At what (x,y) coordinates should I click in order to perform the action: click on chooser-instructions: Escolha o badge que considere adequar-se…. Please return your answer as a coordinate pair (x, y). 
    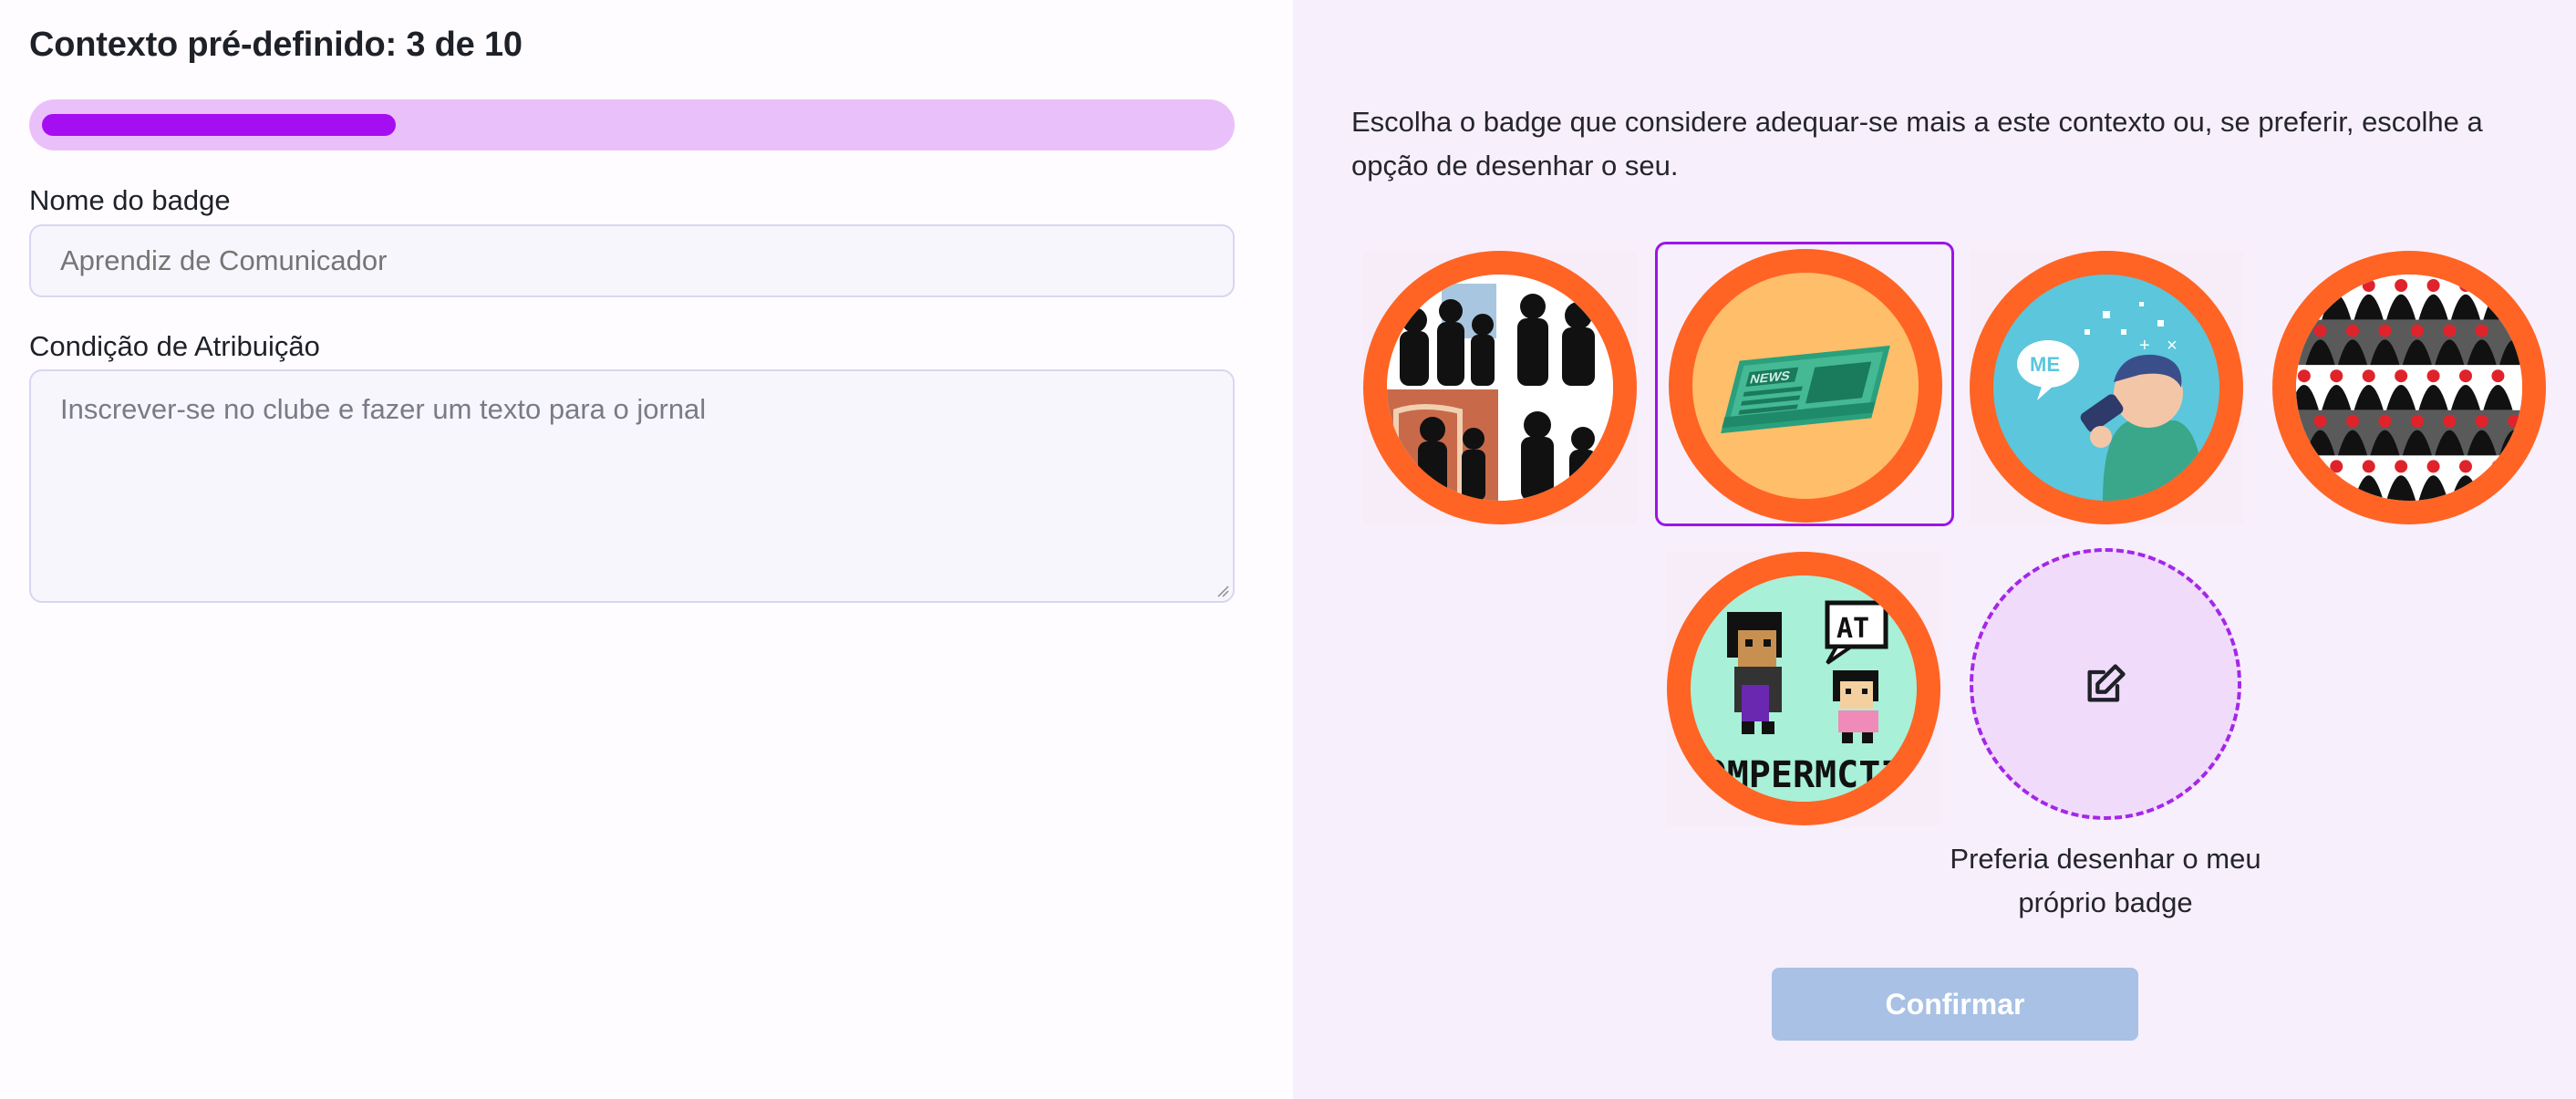
    Looking at the image, I should click on (1917, 143).